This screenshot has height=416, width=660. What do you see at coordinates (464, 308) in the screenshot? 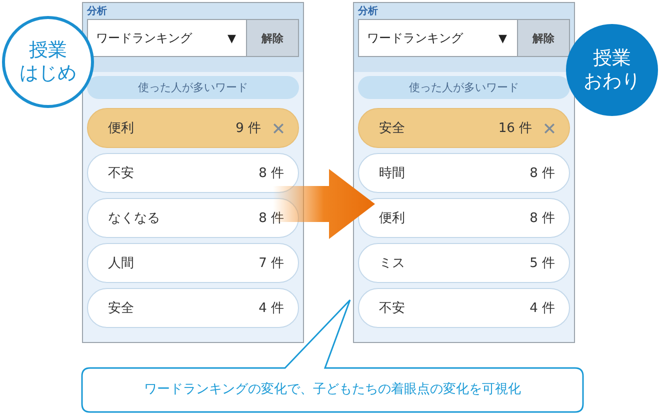
I see `word-item: 不安 4 件` at bounding box center [464, 308].